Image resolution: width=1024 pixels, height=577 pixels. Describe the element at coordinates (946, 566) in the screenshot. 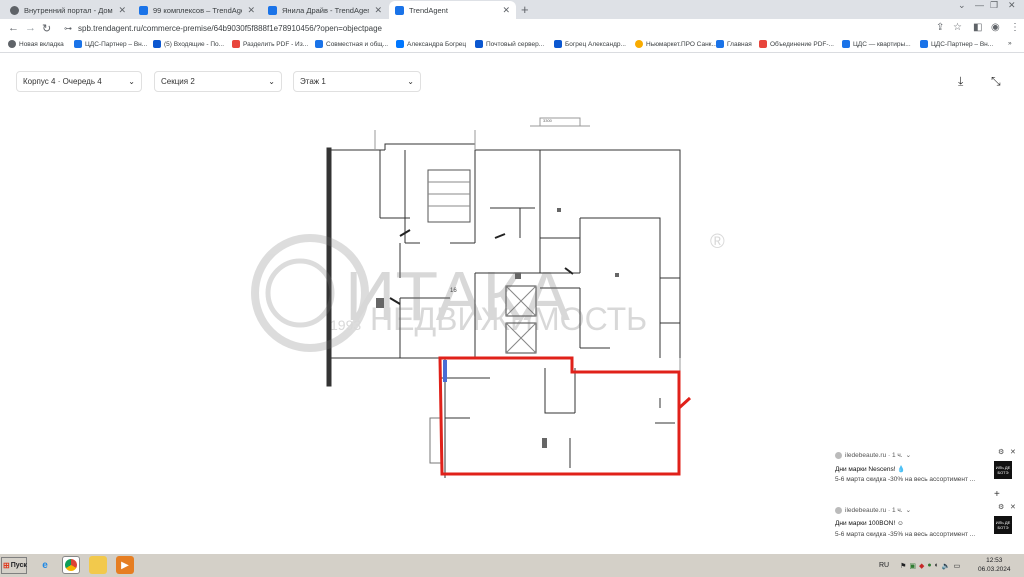

I see `volume-icon: 🔈` at that location.